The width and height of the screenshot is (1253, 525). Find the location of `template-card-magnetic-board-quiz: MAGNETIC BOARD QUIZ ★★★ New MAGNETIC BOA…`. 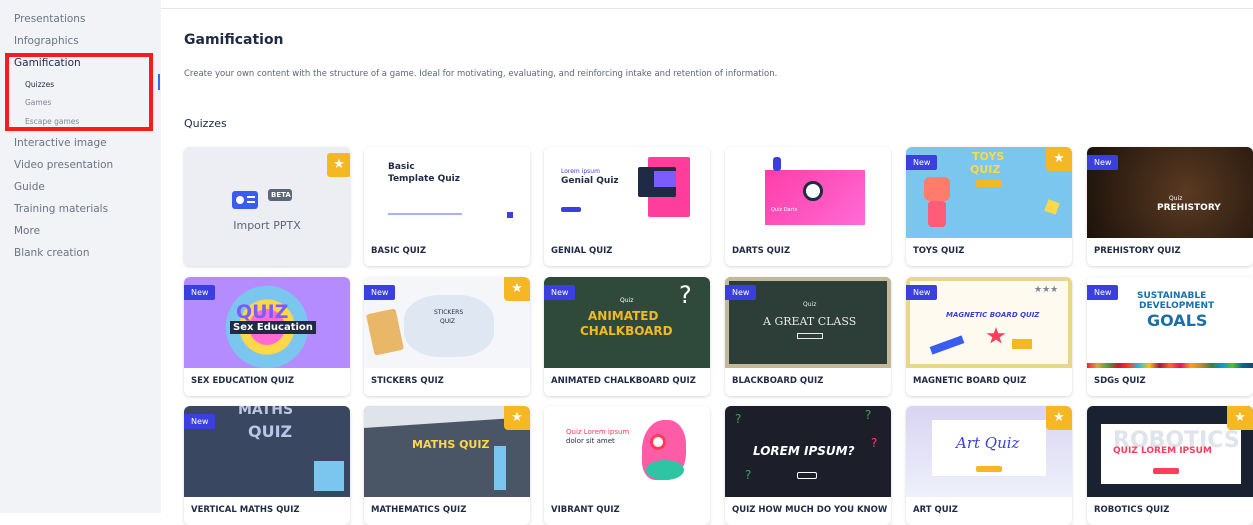

template-card-magnetic-board-quiz: MAGNETIC BOARD QUIZ ★★★ New MAGNETIC BOA… is located at coordinates (989, 336).